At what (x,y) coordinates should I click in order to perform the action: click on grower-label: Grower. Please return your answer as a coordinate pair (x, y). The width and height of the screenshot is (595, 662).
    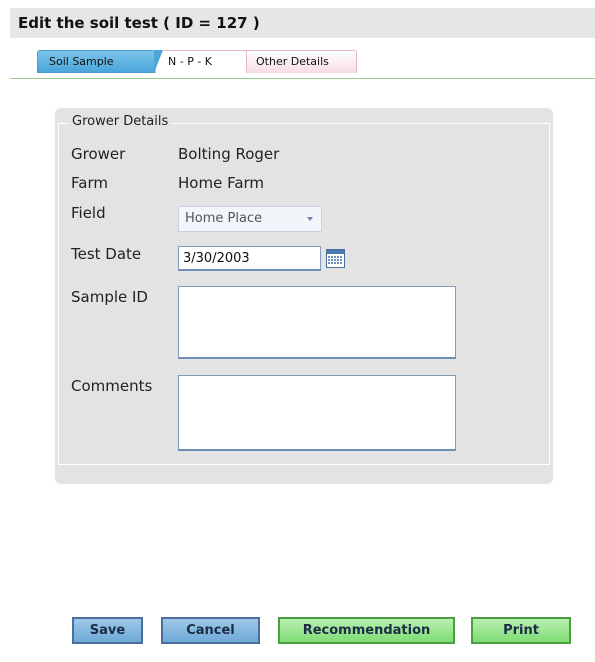
    Looking at the image, I should click on (98, 154).